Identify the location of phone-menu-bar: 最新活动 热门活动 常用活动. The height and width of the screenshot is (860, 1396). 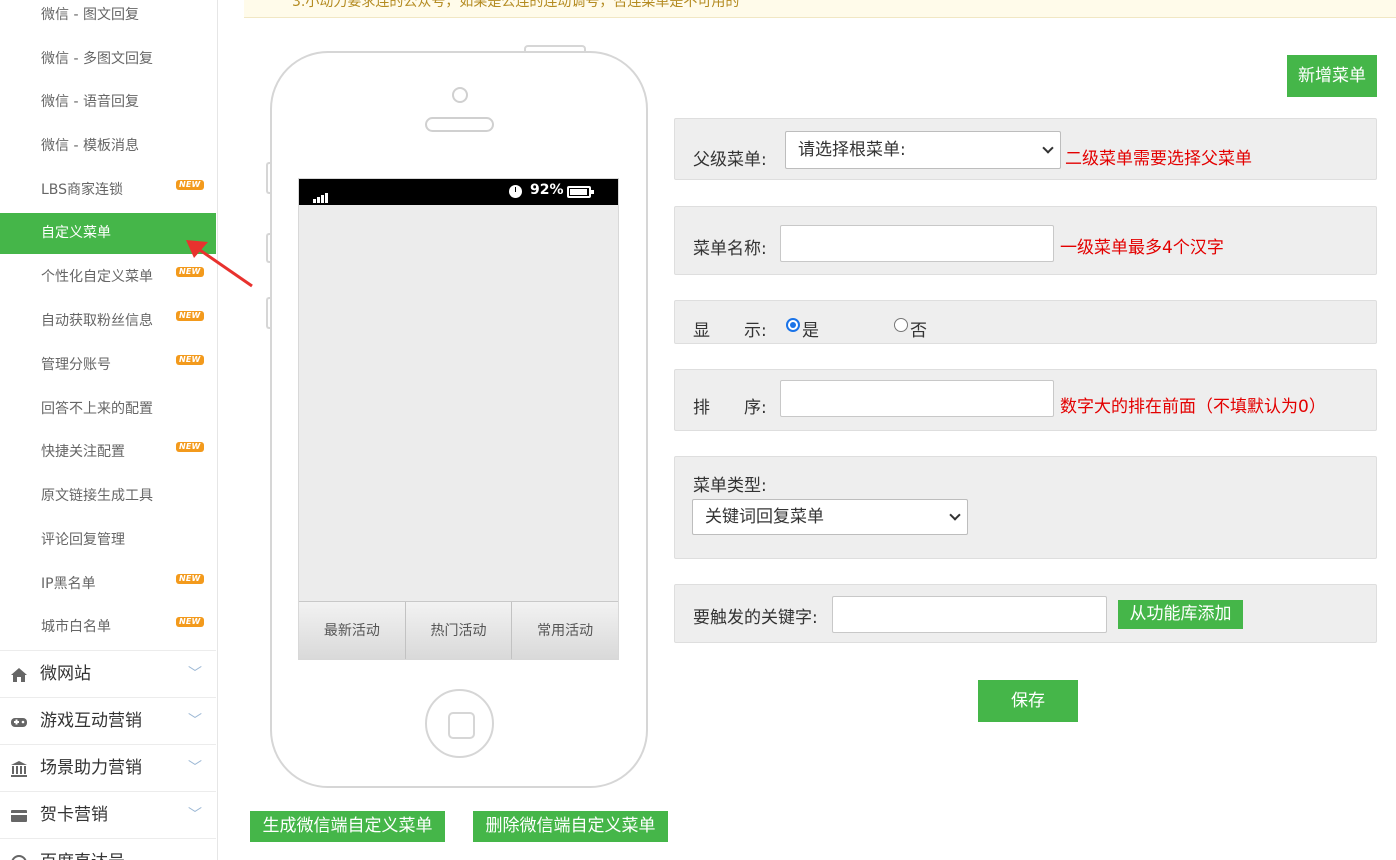
(459, 630).